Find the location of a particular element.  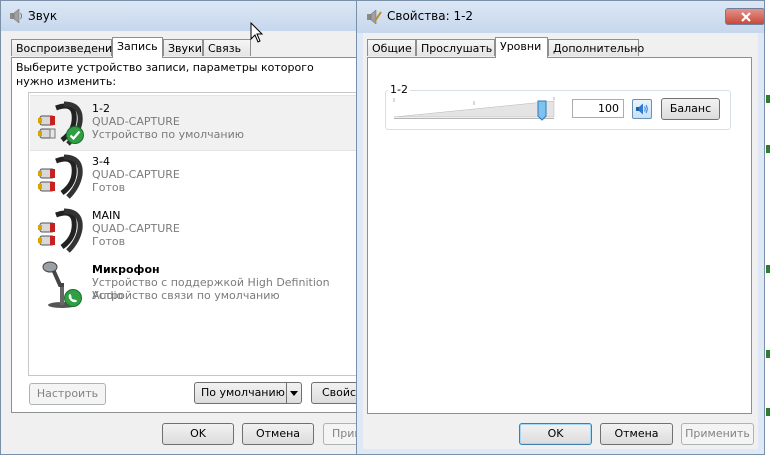

sound-tabstrip: Воспроизведение Запись Звуки Связь is located at coordinates (181, 47).